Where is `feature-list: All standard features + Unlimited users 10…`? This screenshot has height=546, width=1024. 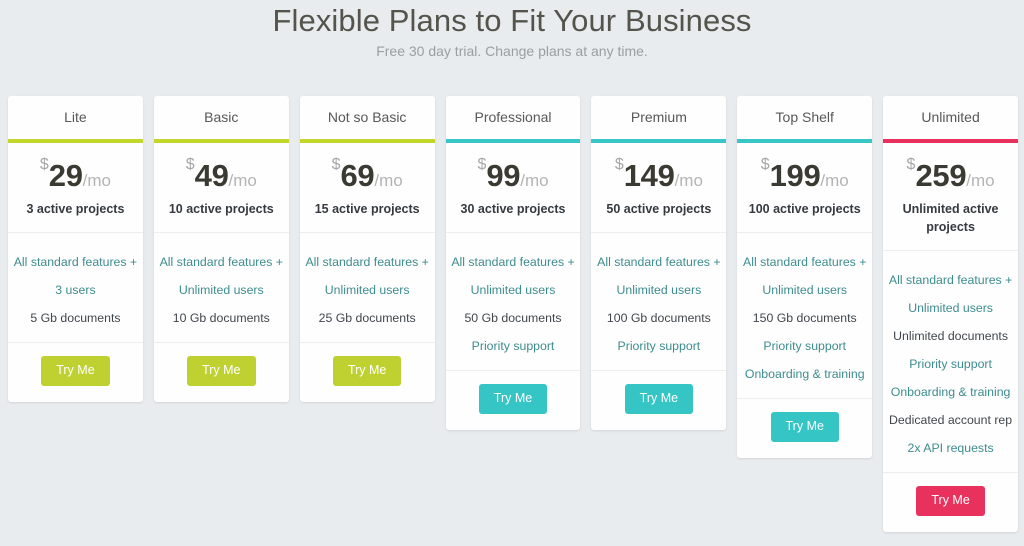
feature-list: All standard features + Unlimited users 10… is located at coordinates (221, 288).